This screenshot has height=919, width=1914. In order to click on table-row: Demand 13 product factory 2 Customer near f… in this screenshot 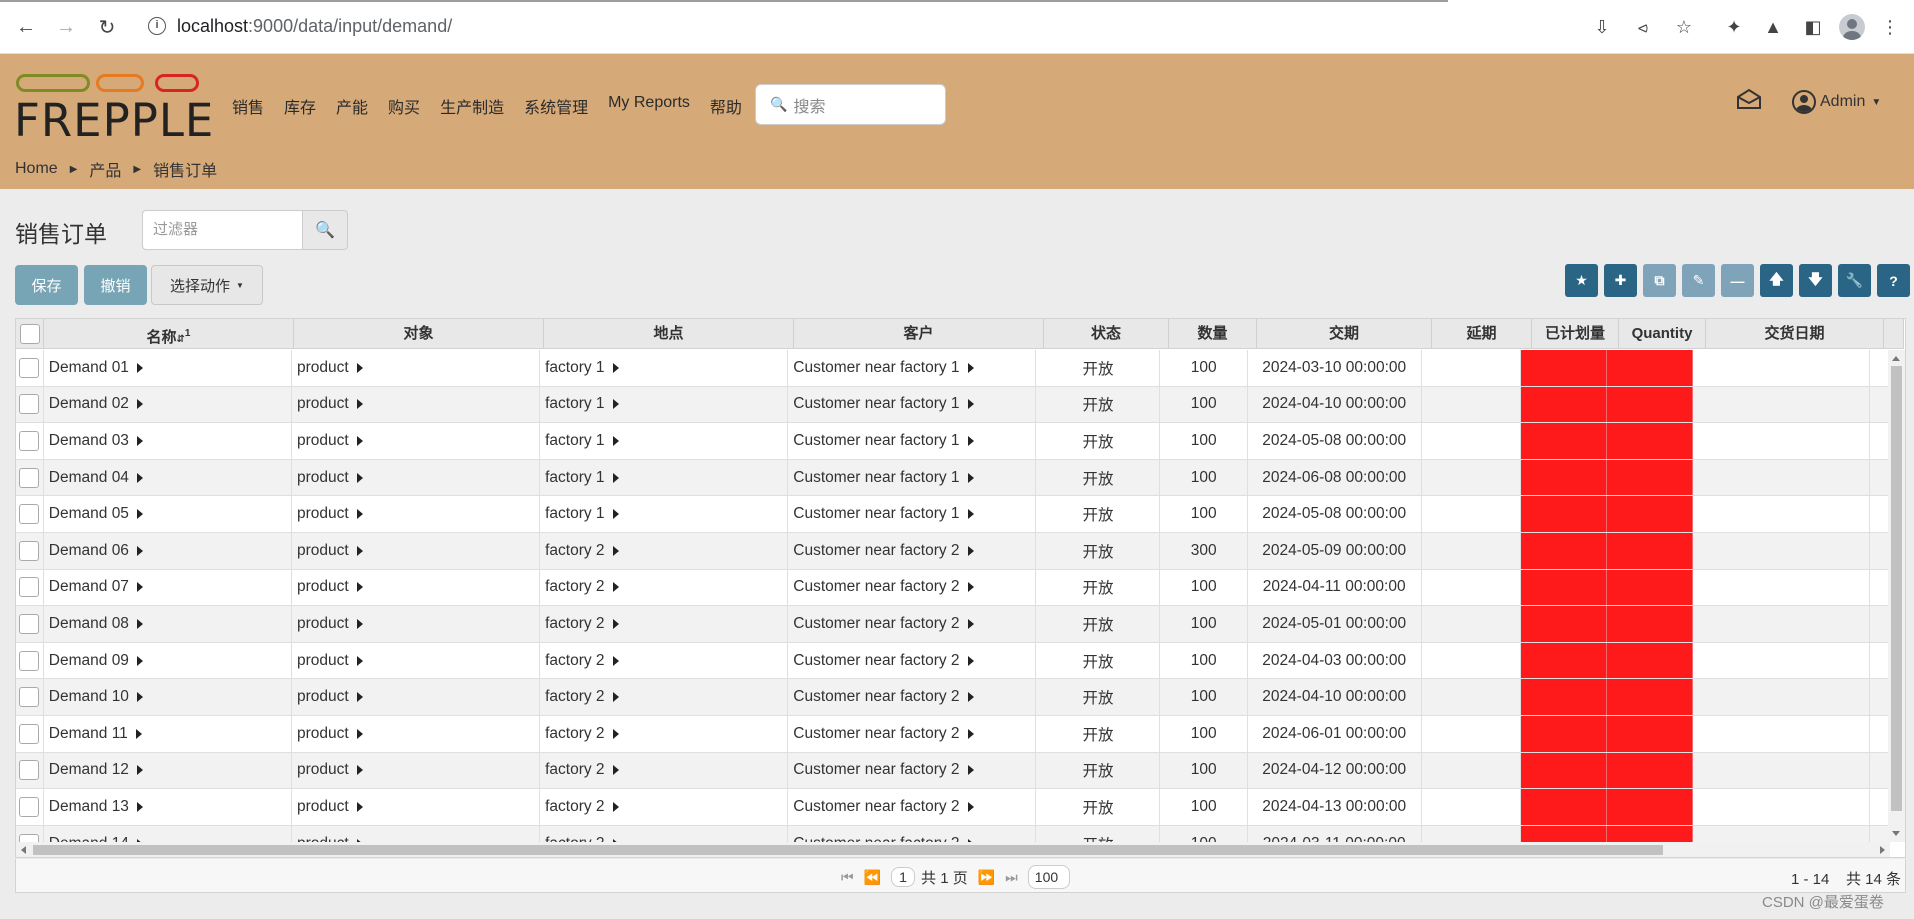, I will do `click(953, 807)`.